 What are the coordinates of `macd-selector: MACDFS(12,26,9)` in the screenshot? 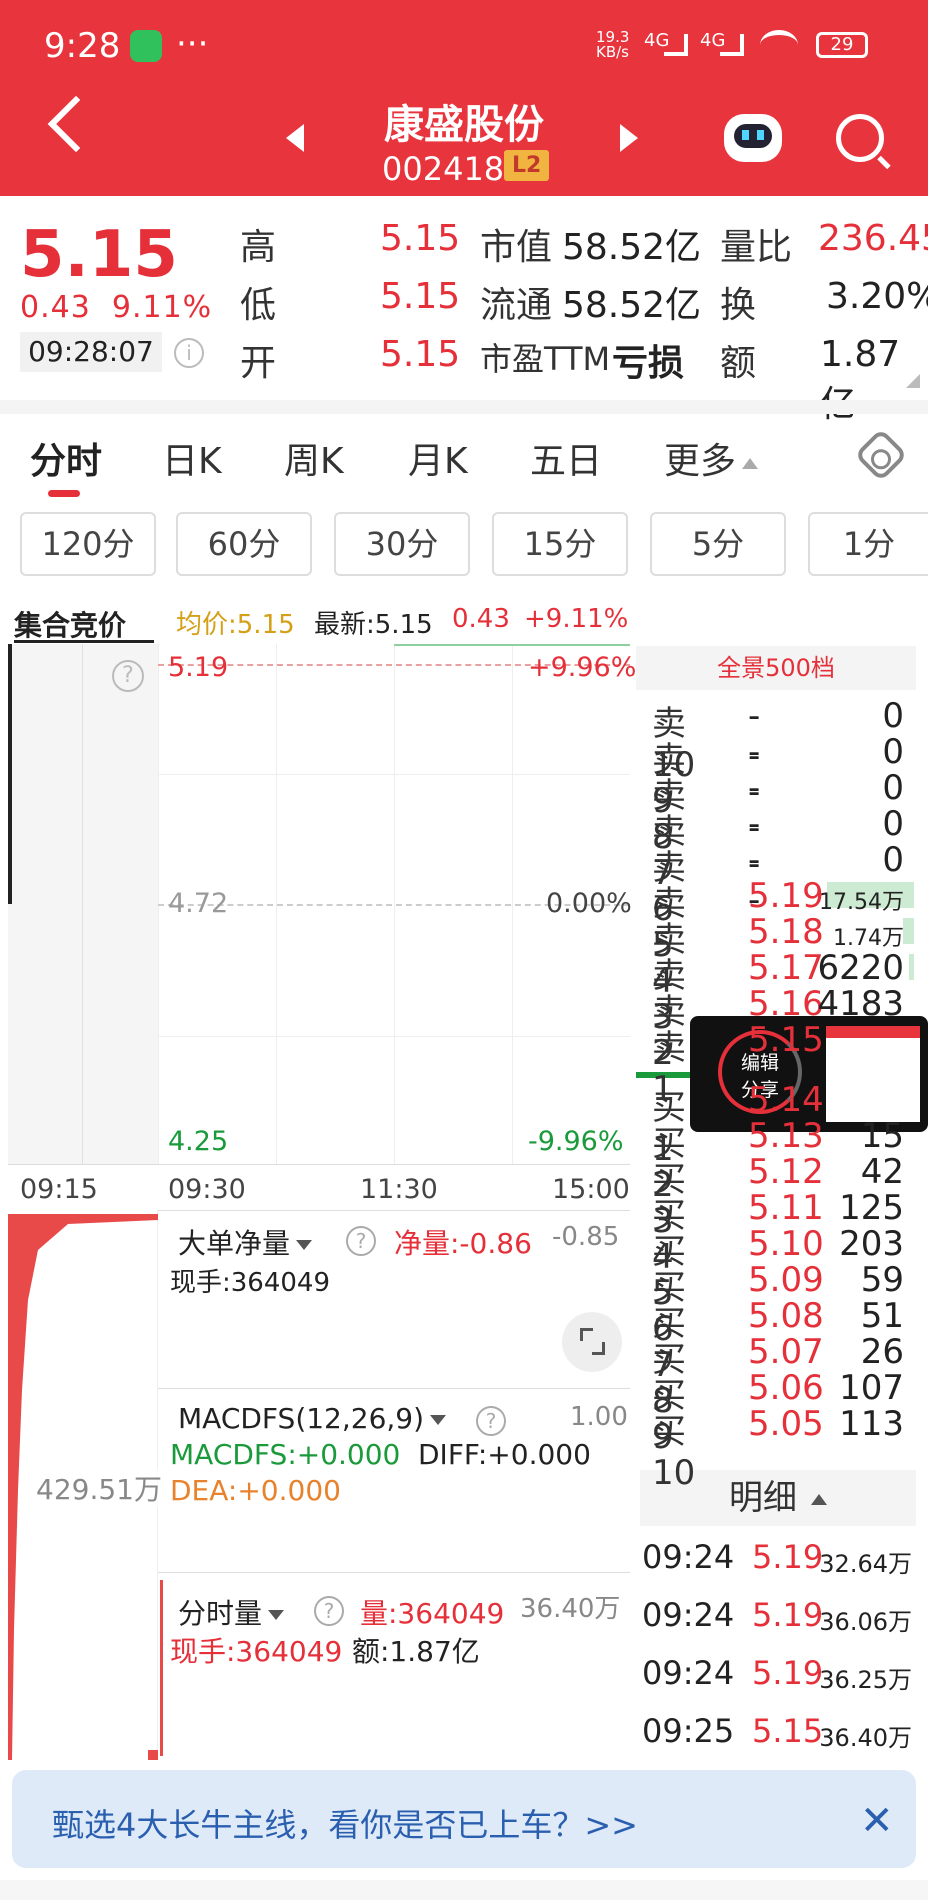 It's located at (312, 1418).